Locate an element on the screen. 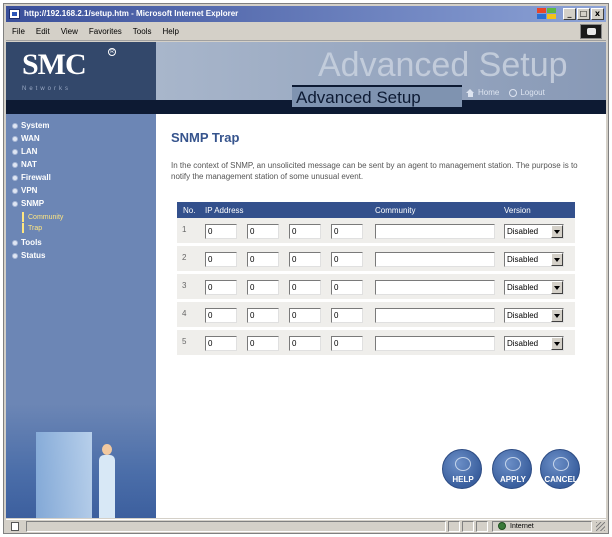 This screenshot has height=537, width=612. close-button: x is located at coordinates (597, 14).